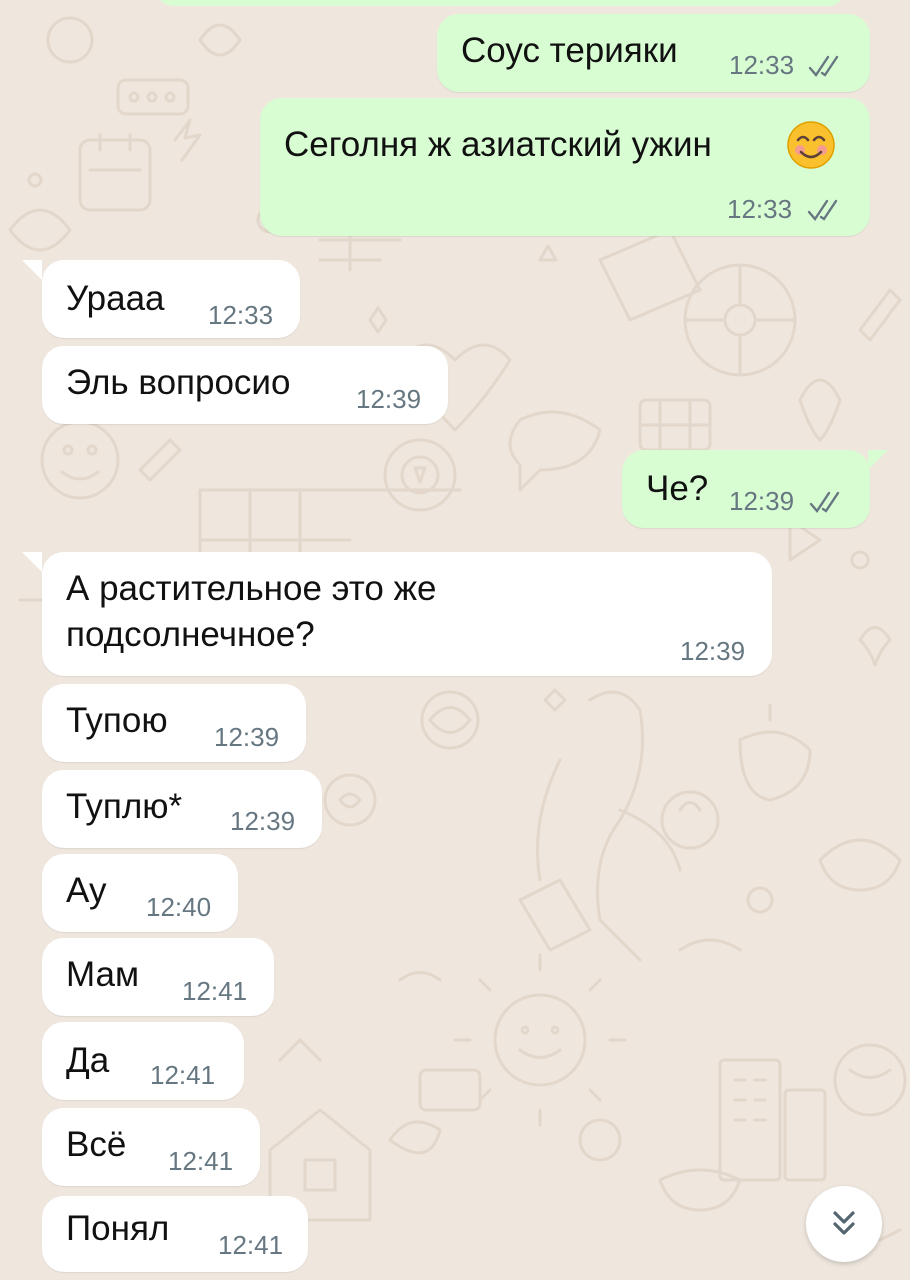  Describe the element at coordinates (140, 893) in the screenshot. I see `incoming-message-bubble: Ау 12:40` at that location.